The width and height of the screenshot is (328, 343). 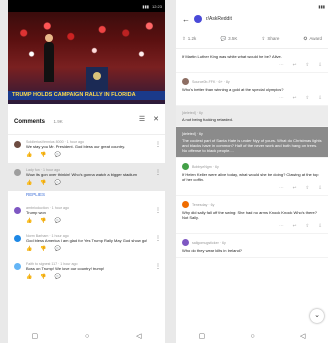 What do you see at coordinates (86, 119) in the screenshot?
I see `comments-header: Comments 1.9K ☰ ✕` at bounding box center [86, 119].